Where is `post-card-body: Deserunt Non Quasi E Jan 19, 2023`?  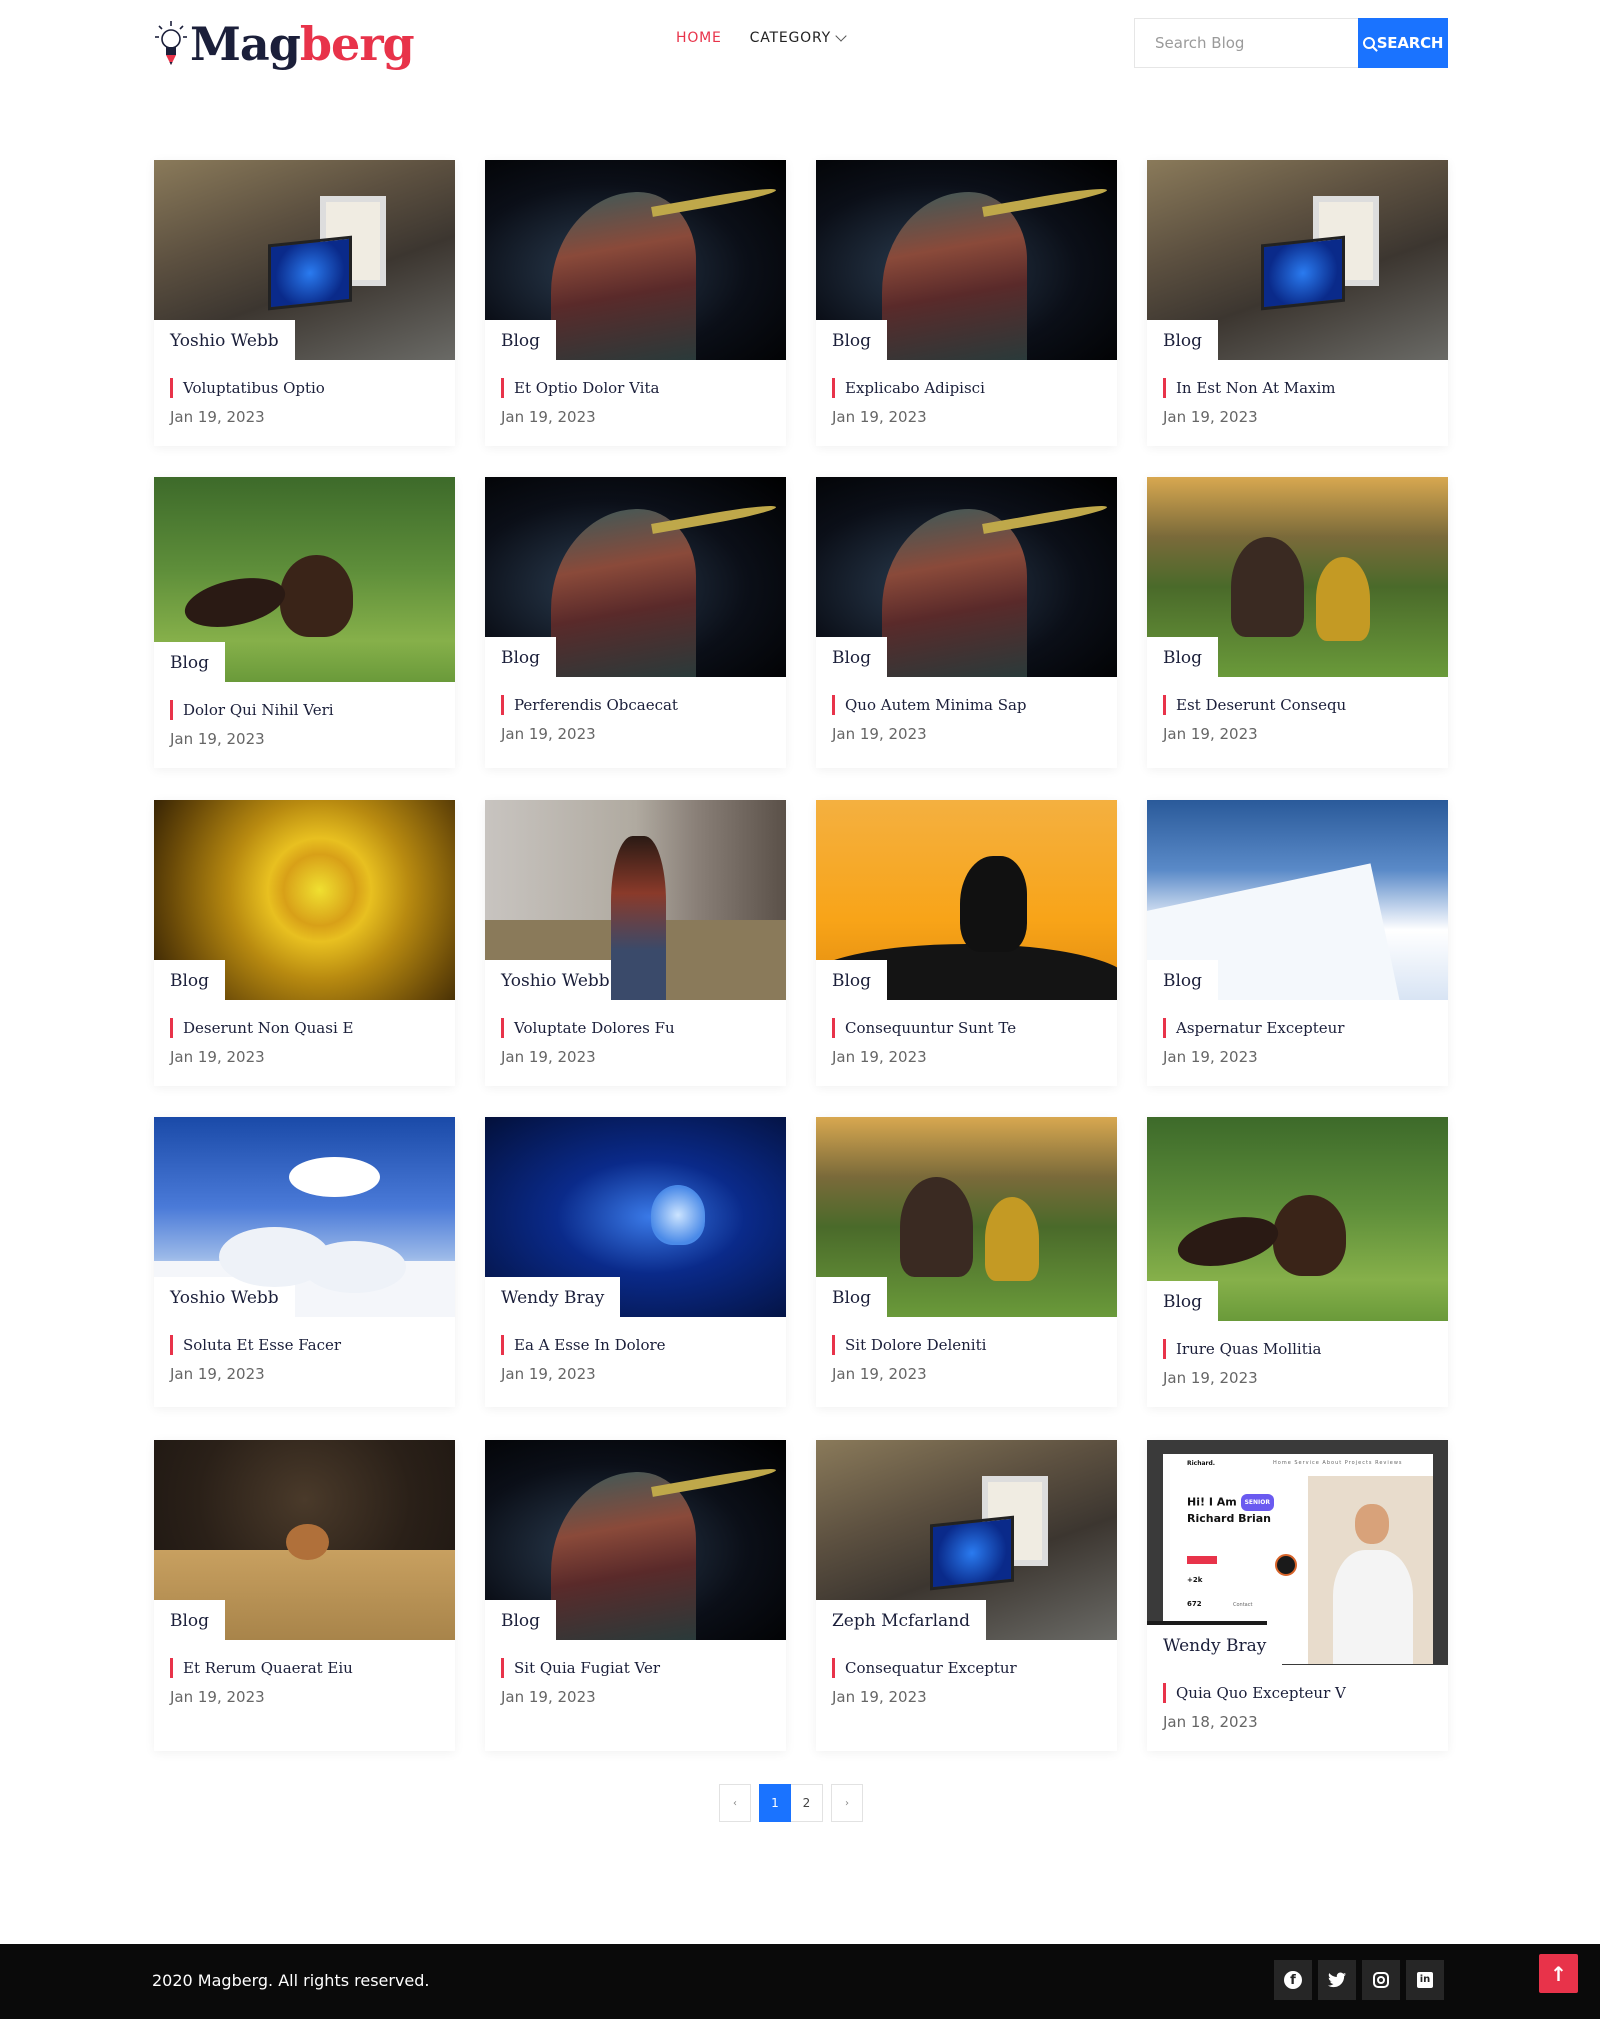 post-card-body: Deserunt Non Quasi E Jan 19, 2023 is located at coordinates (304, 1043).